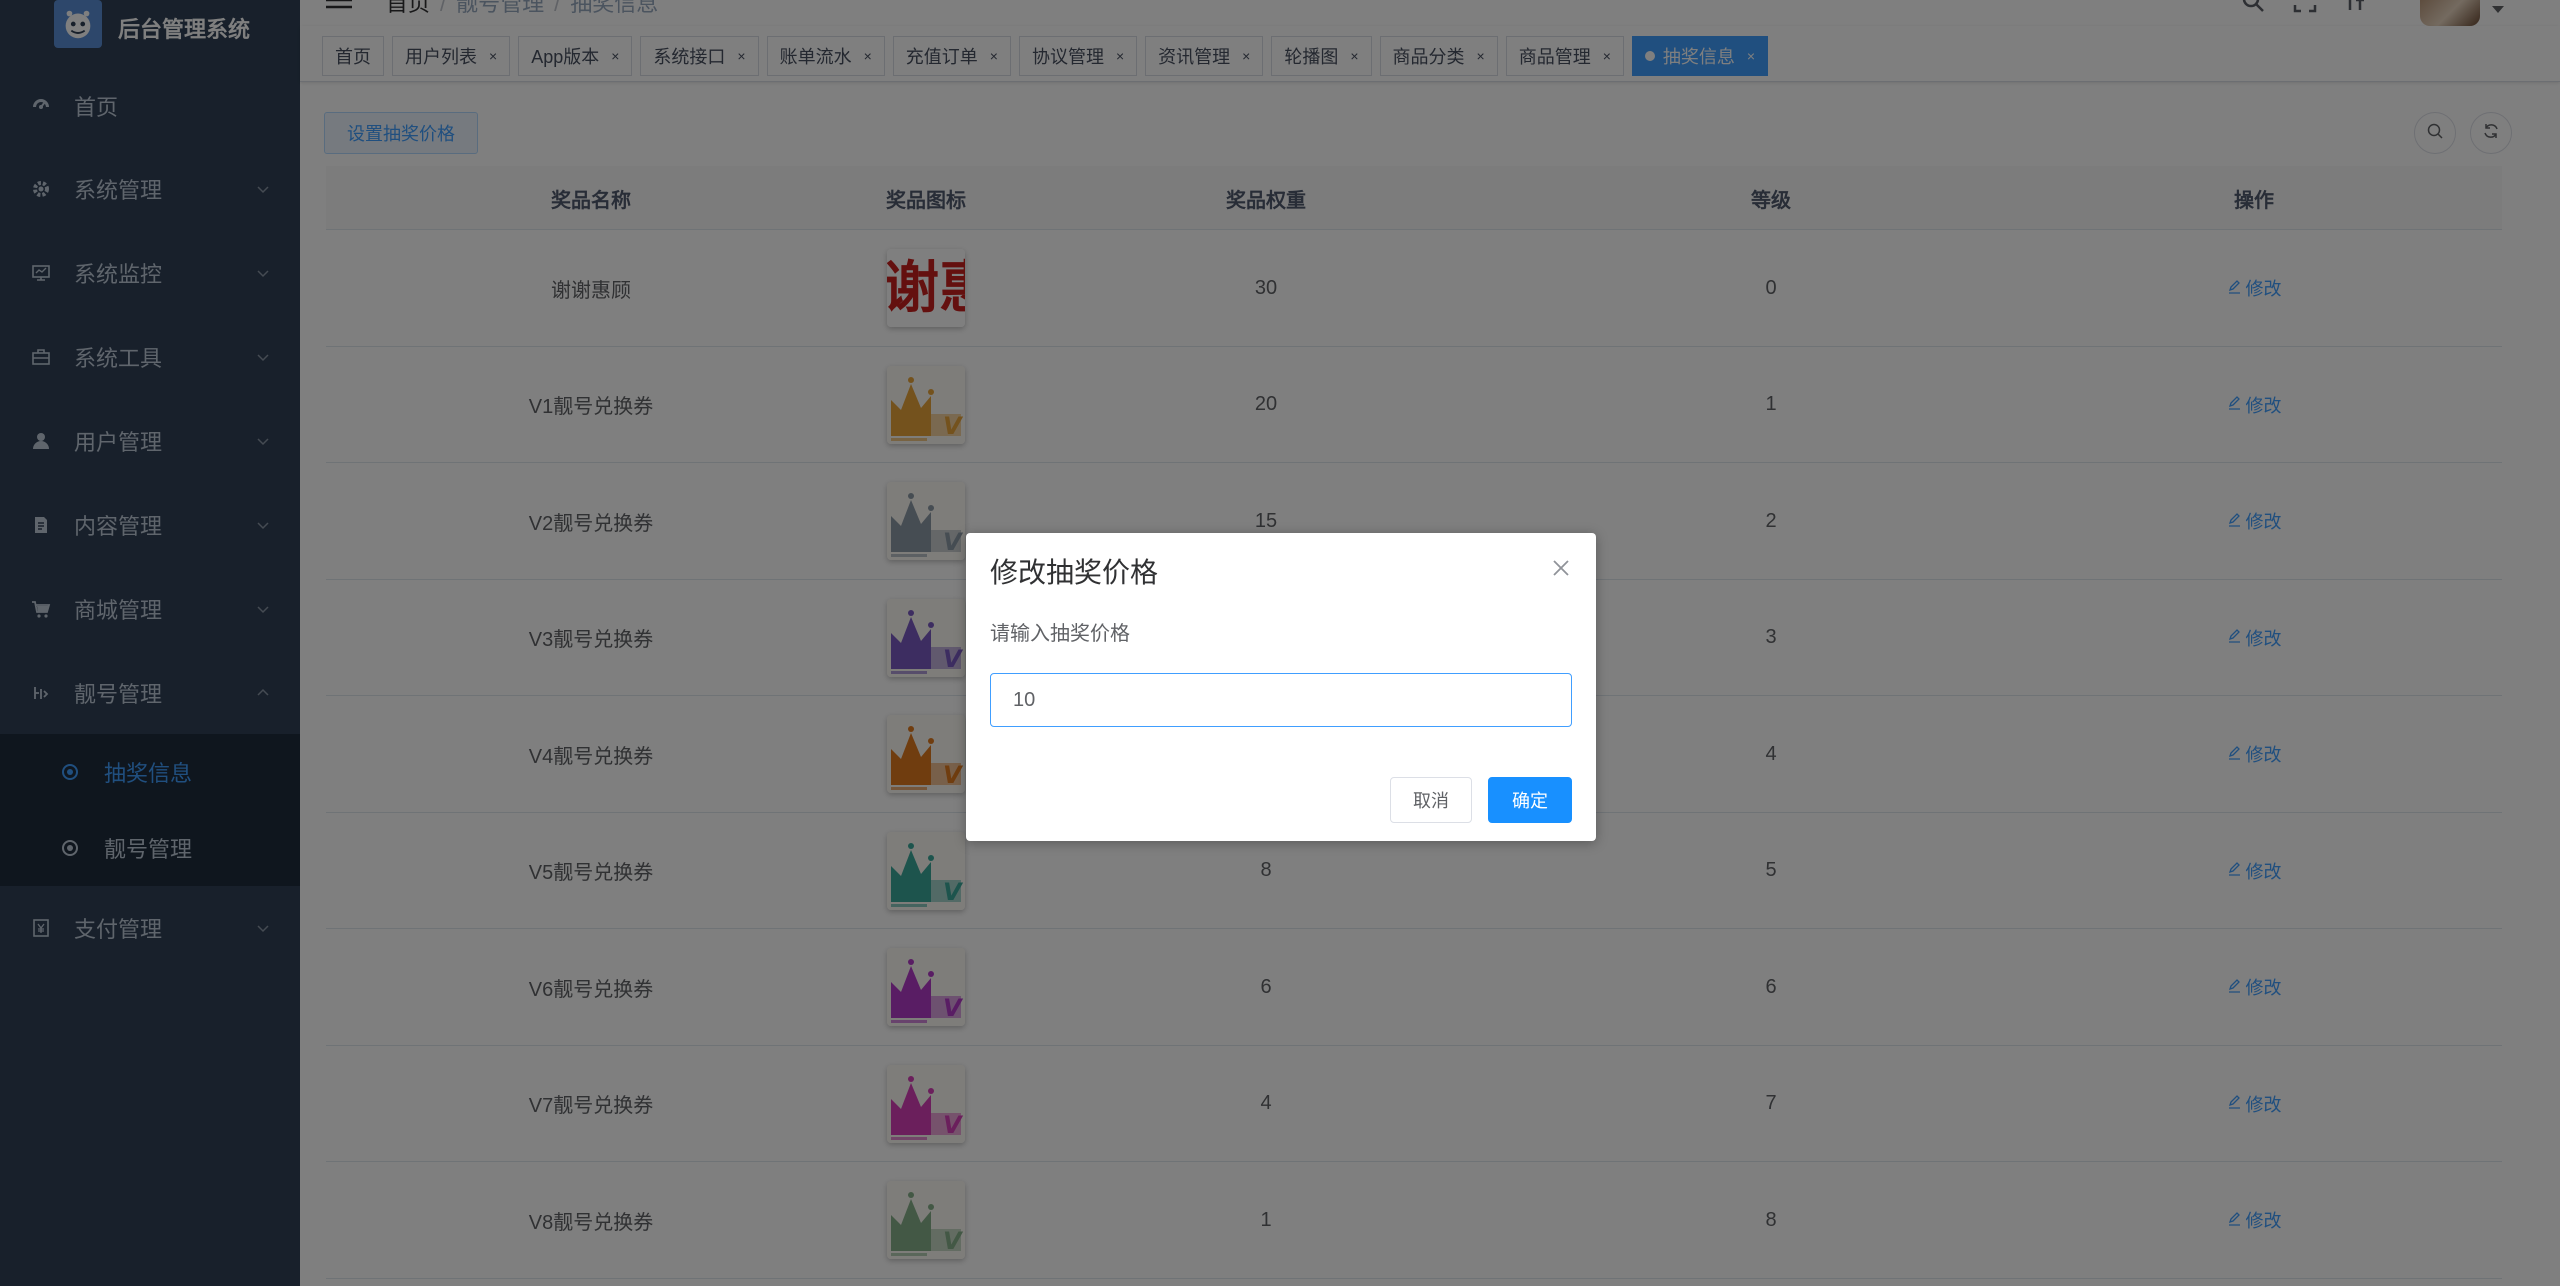 The image size is (2560, 1286). Describe the element at coordinates (1060, 634) in the screenshot. I see `dialog-message: 请输入抽奖价格` at that location.